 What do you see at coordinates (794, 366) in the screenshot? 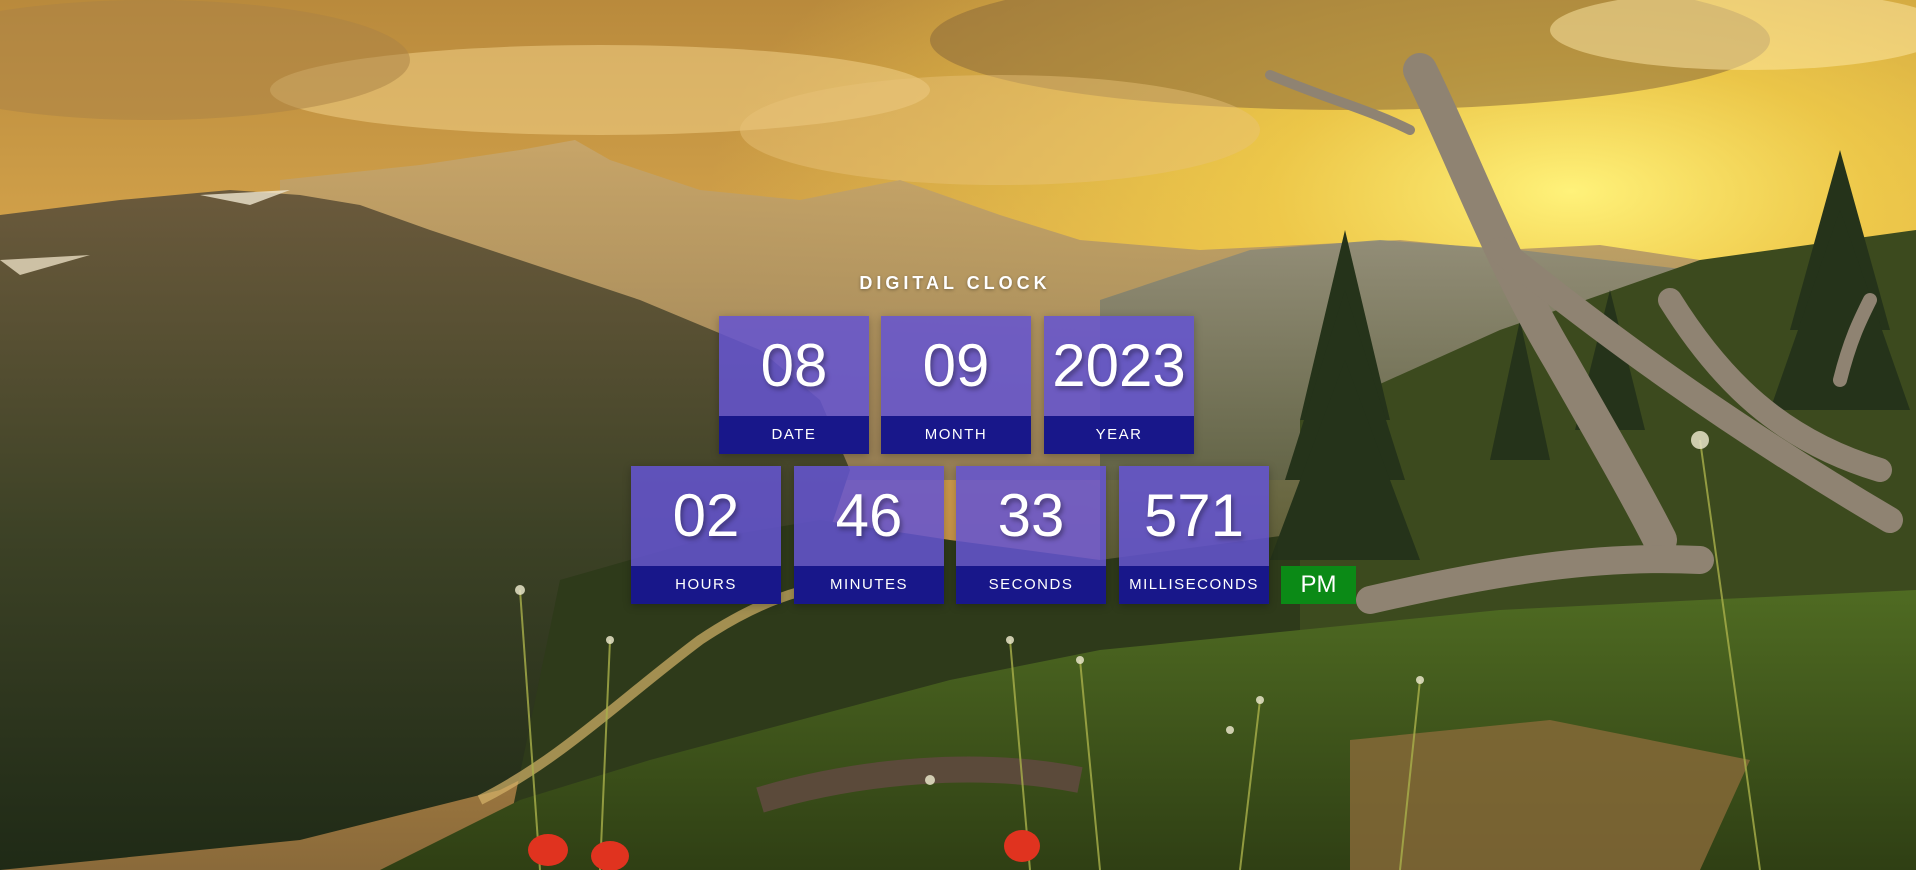
I see `date-value: 08` at bounding box center [794, 366].